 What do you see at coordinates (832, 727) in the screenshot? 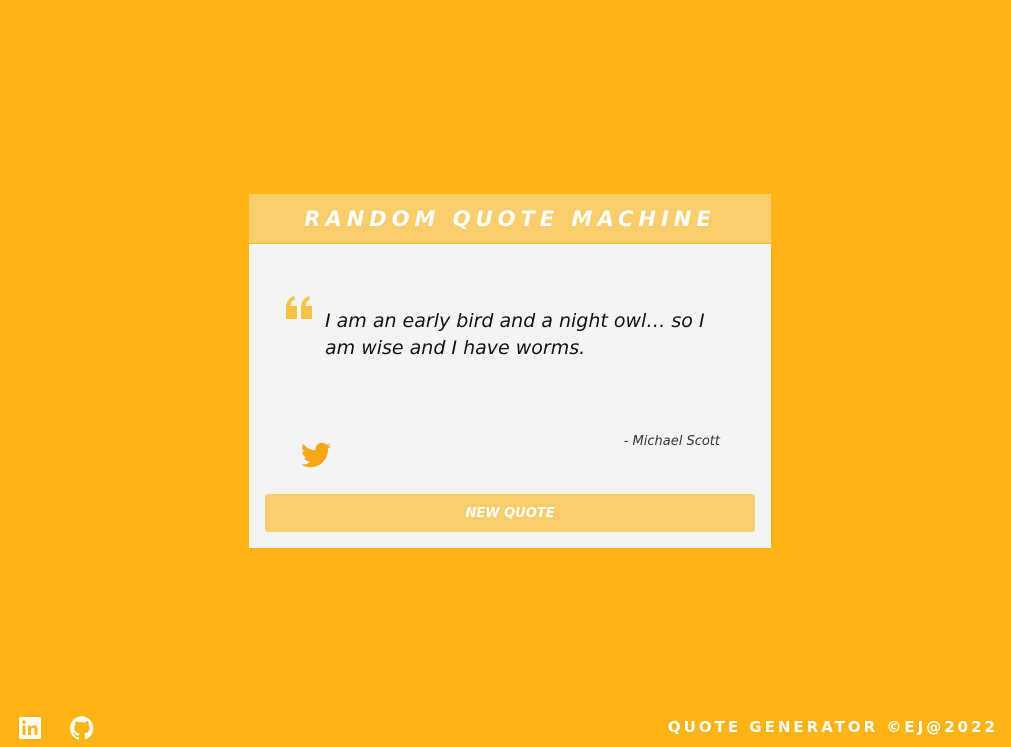
I see `footer-credit: QUOTE GENERATOR ©EJ@2022` at bounding box center [832, 727].